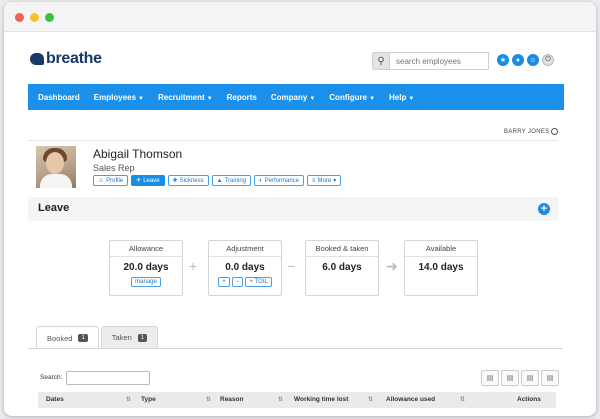  I want to click on column-header-reason: Reason, so click(231, 399).